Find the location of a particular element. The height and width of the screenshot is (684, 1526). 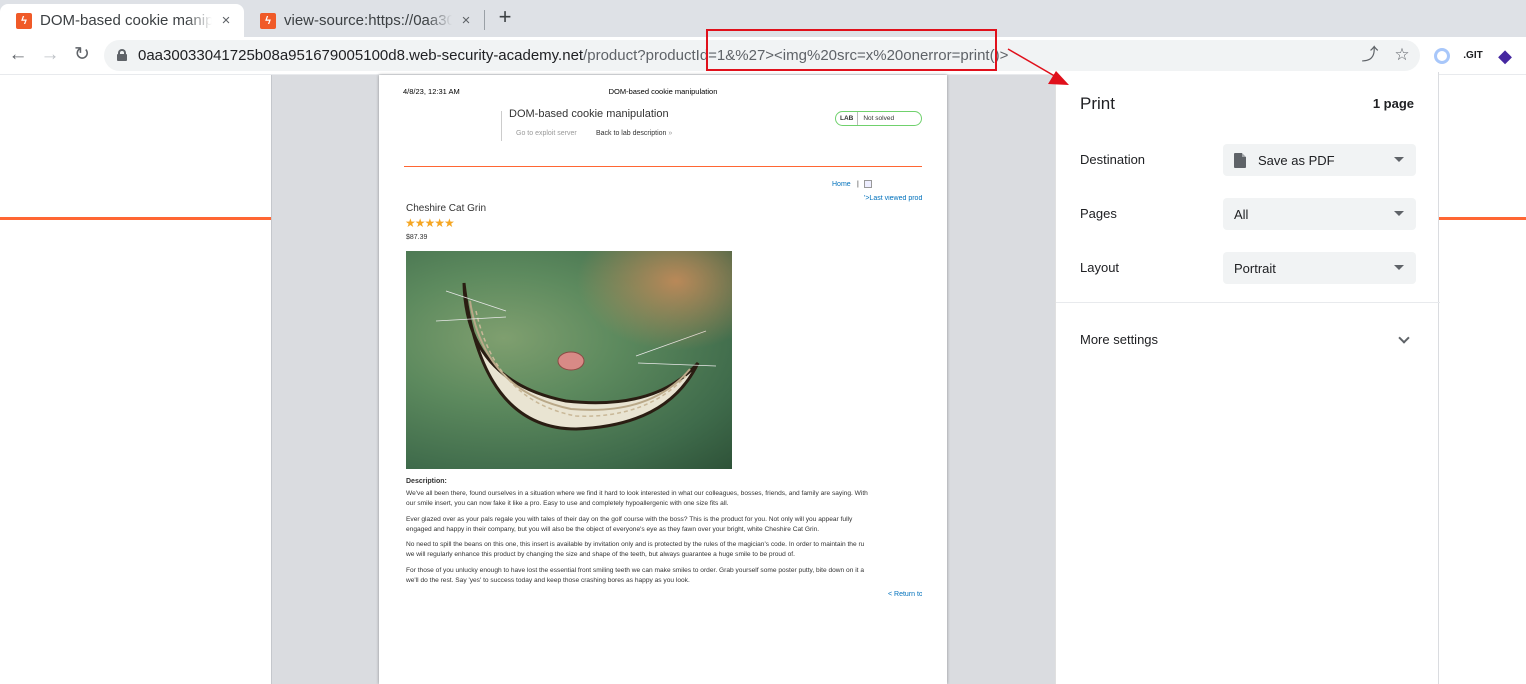

page-orange-rule is located at coordinates (663, 166).